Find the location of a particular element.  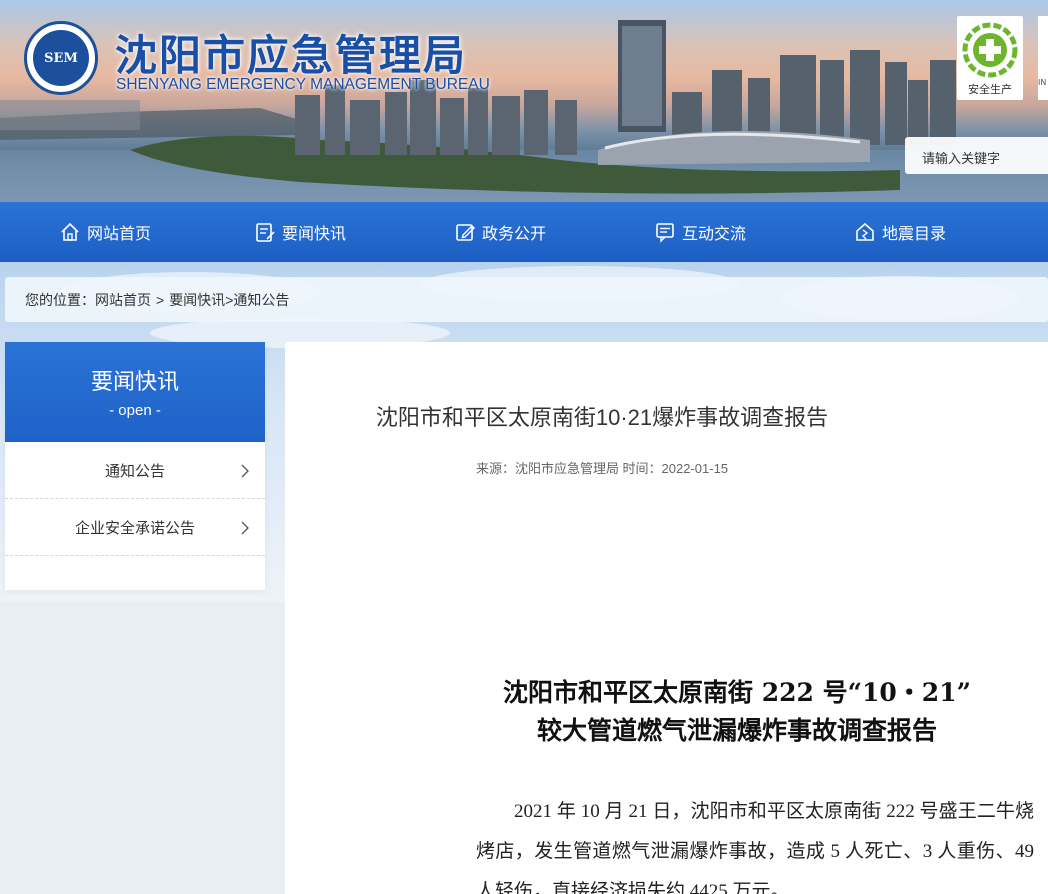

safety-badge-label: 安全生产 is located at coordinates (990, 89).